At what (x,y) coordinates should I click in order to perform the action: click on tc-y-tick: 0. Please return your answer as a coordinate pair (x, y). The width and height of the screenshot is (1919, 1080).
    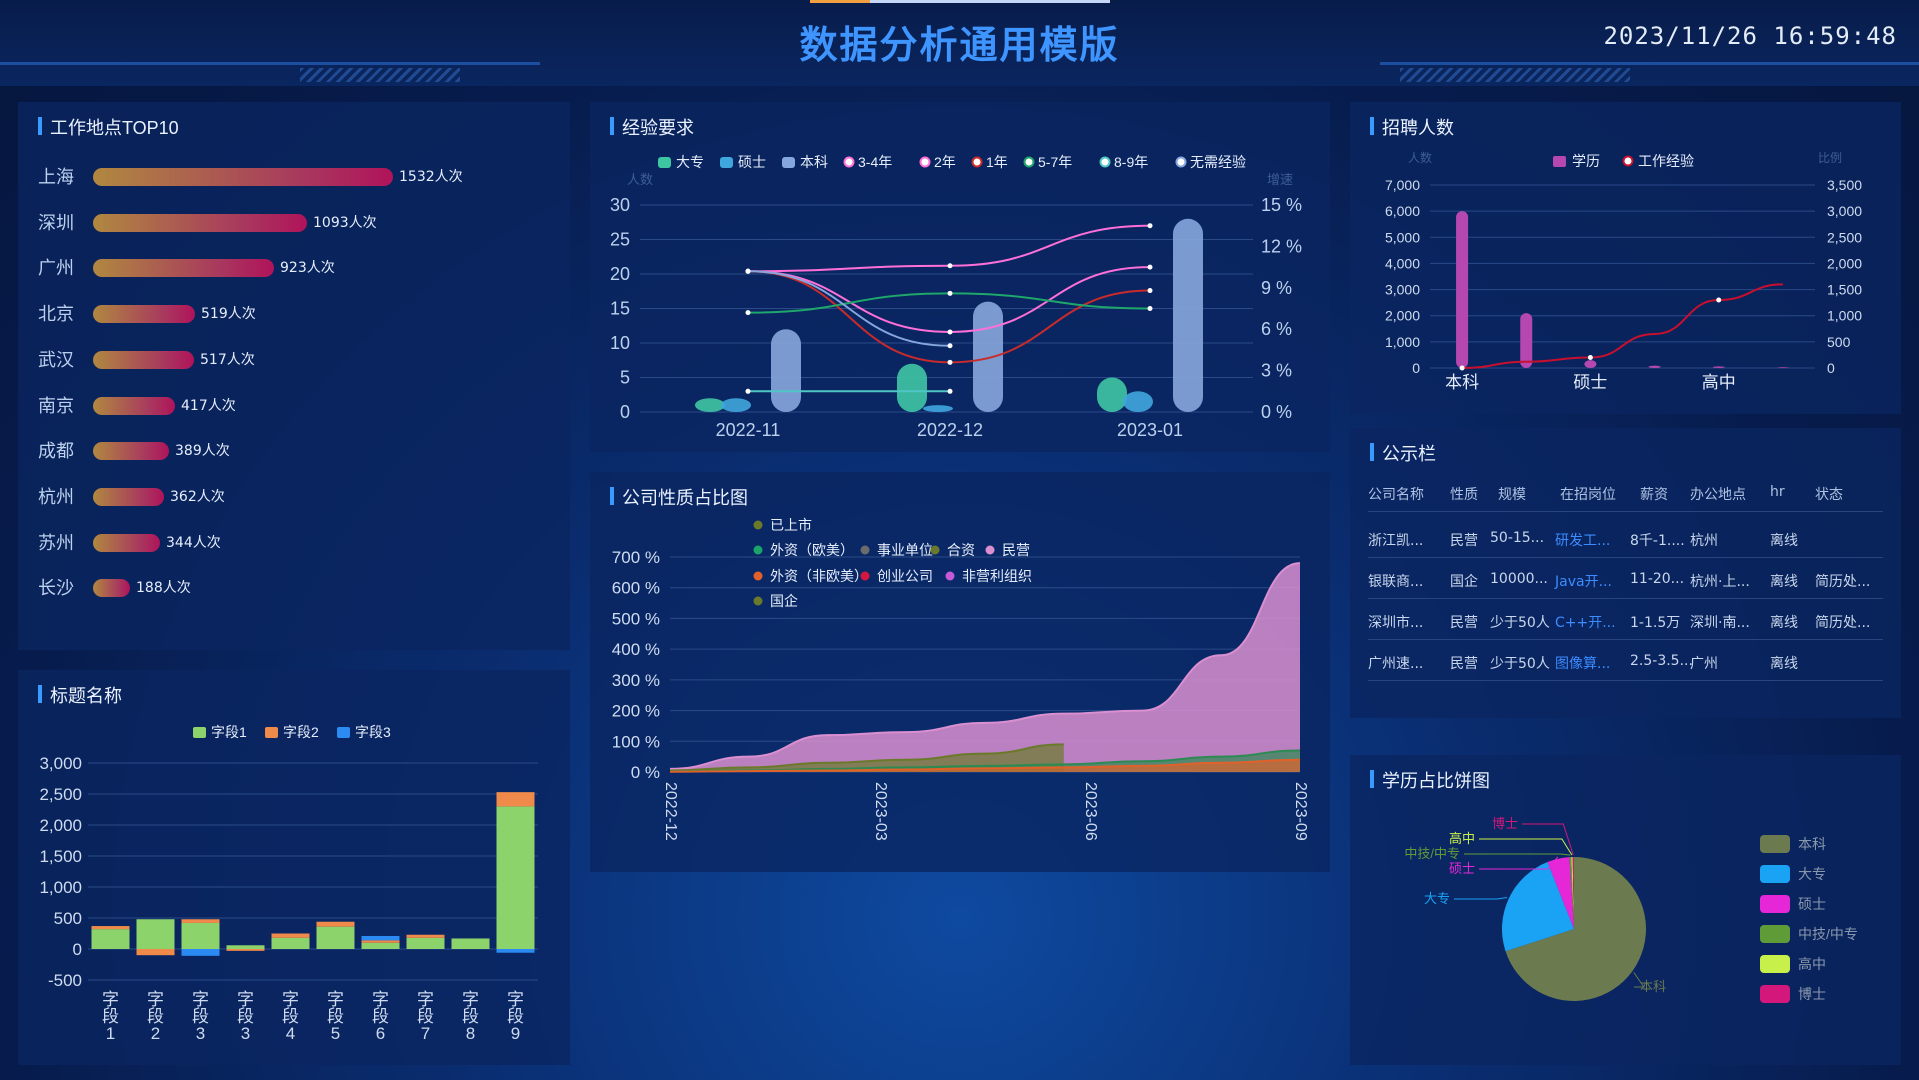
    Looking at the image, I should click on (77, 949).